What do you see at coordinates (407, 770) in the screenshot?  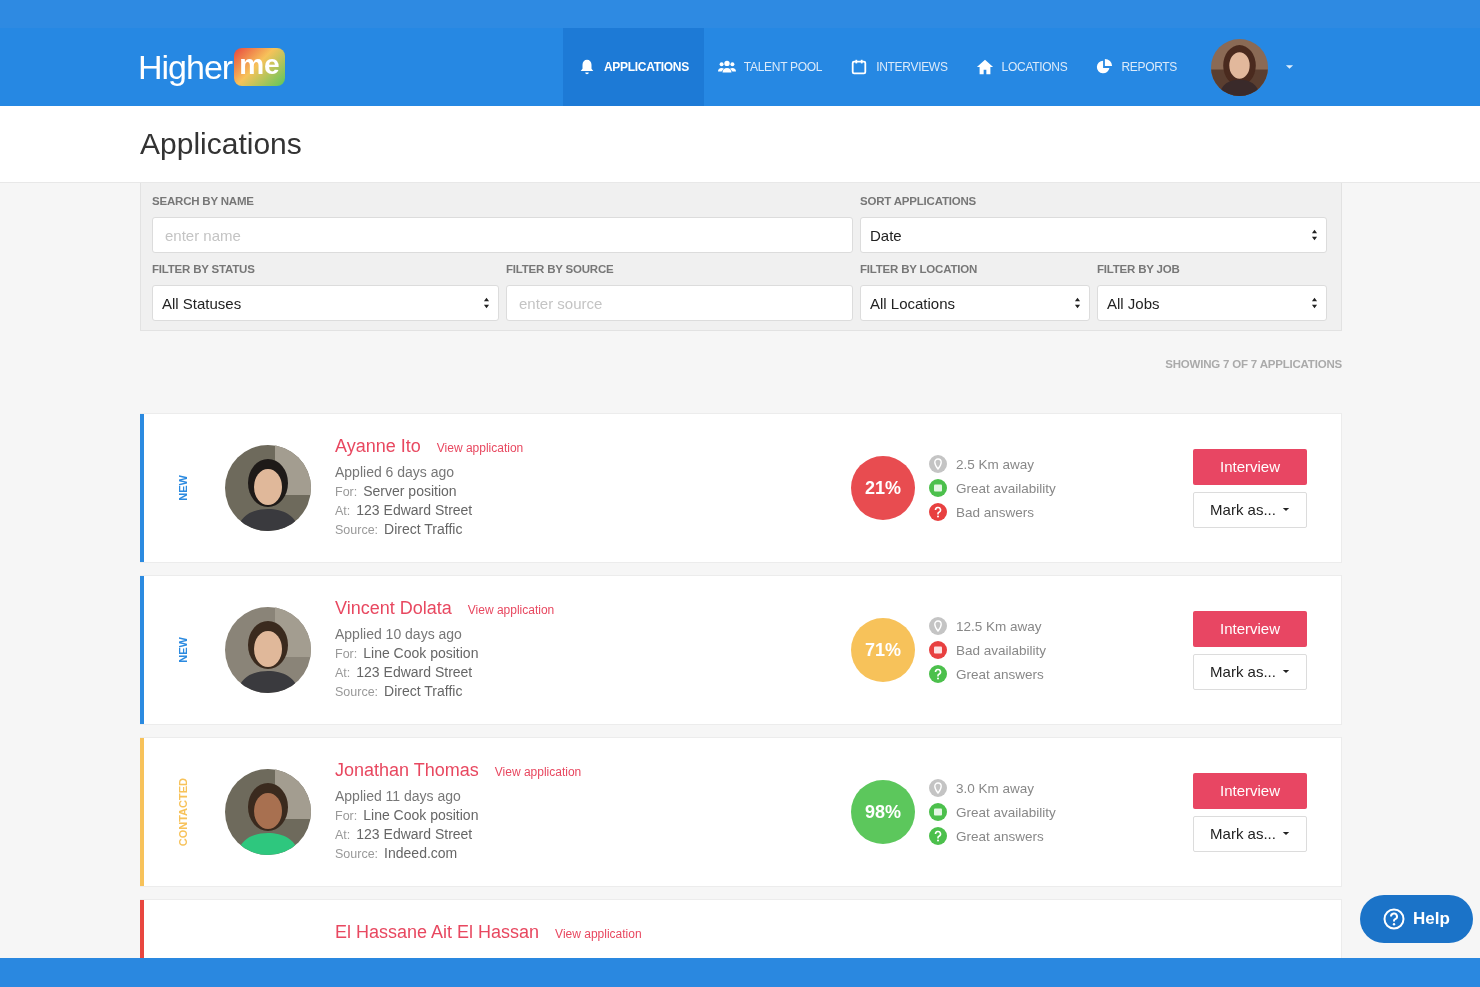 I see `applicant-name: Jonathan Thomas` at bounding box center [407, 770].